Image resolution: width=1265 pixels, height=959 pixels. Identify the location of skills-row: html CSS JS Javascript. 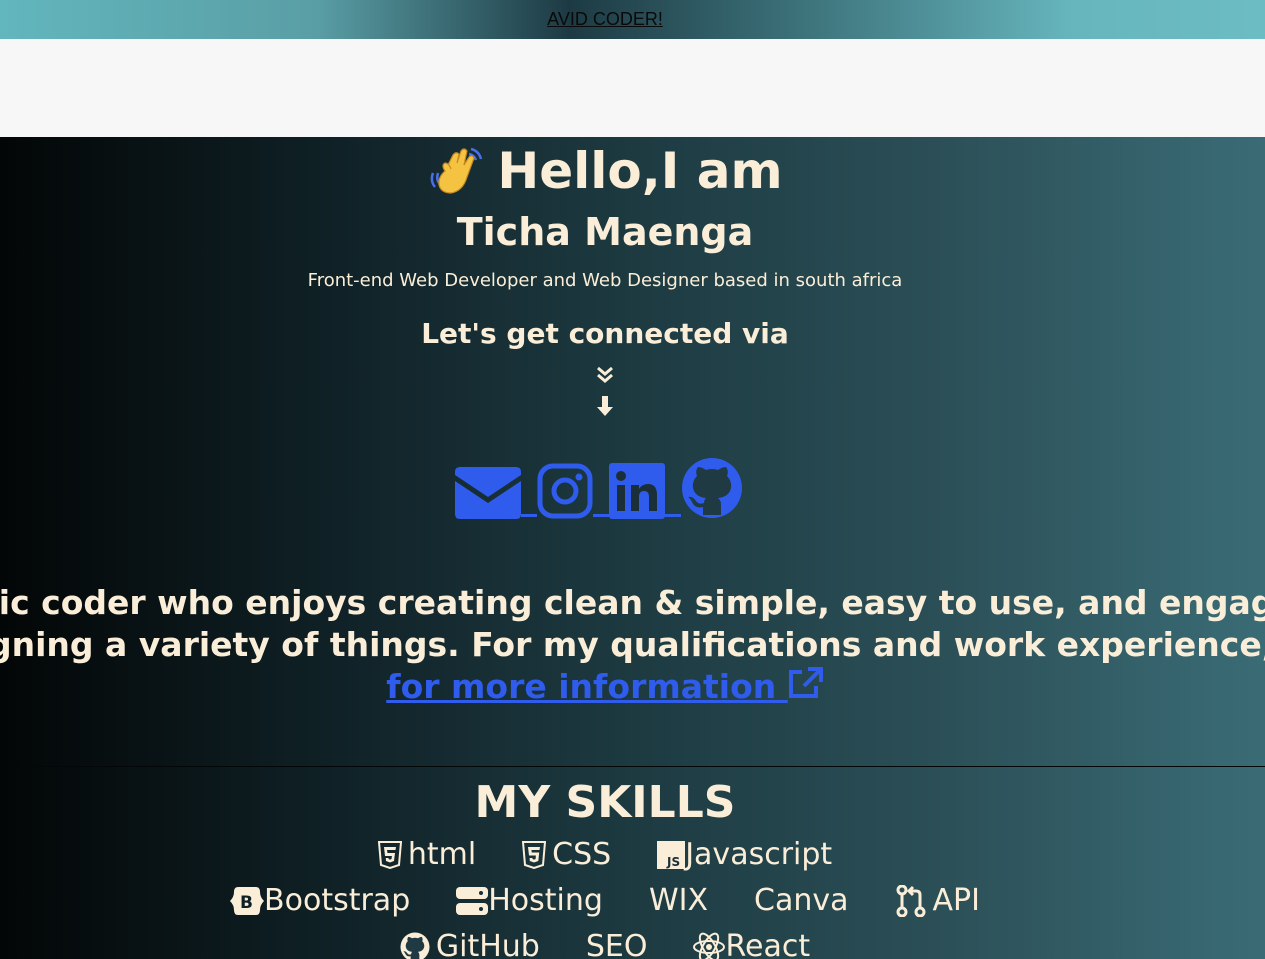
(605, 854).